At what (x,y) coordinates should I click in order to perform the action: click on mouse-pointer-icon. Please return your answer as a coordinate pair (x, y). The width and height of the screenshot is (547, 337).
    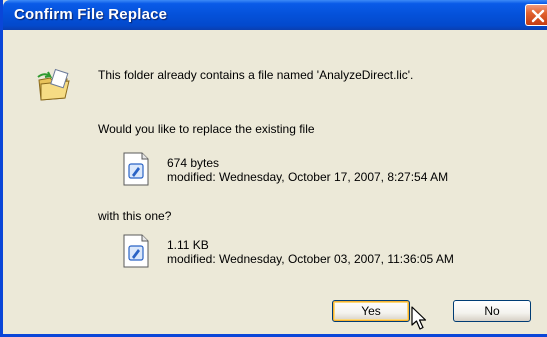
    Looking at the image, I should click on (419, 318).